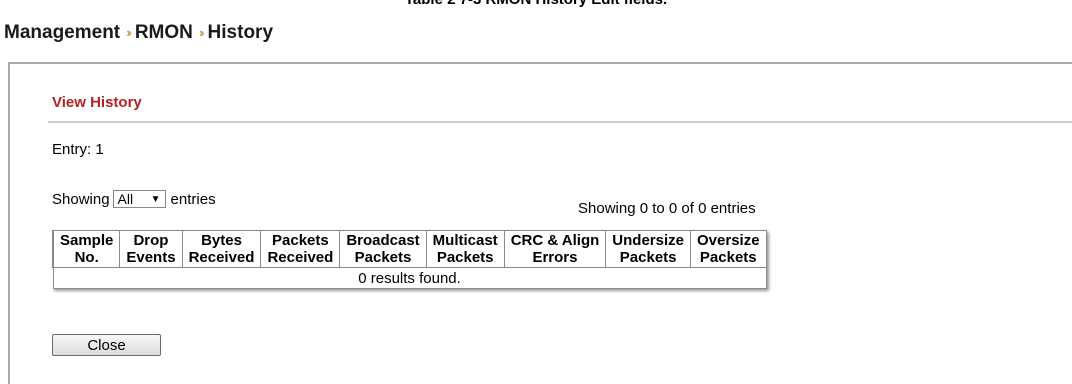  I want to click on column-header-multicast-packets: Multicast Packets, so click(465, 249).